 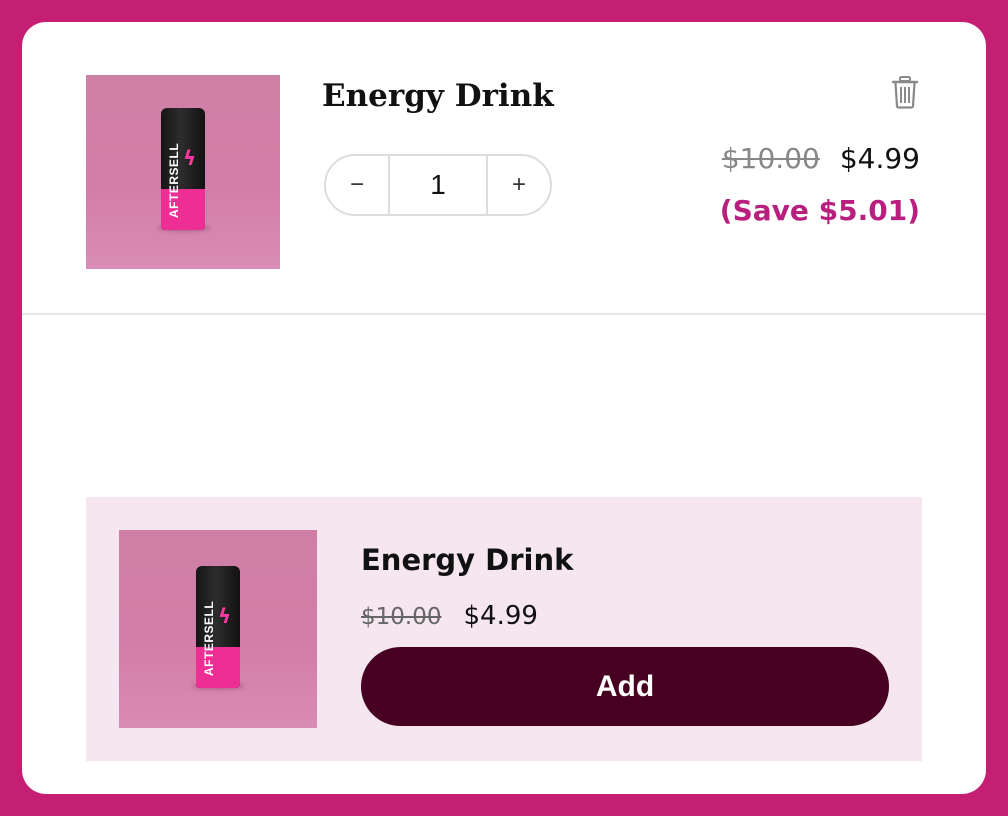 I want to click on sale-price: $4.99, so click(x=879, y=158).